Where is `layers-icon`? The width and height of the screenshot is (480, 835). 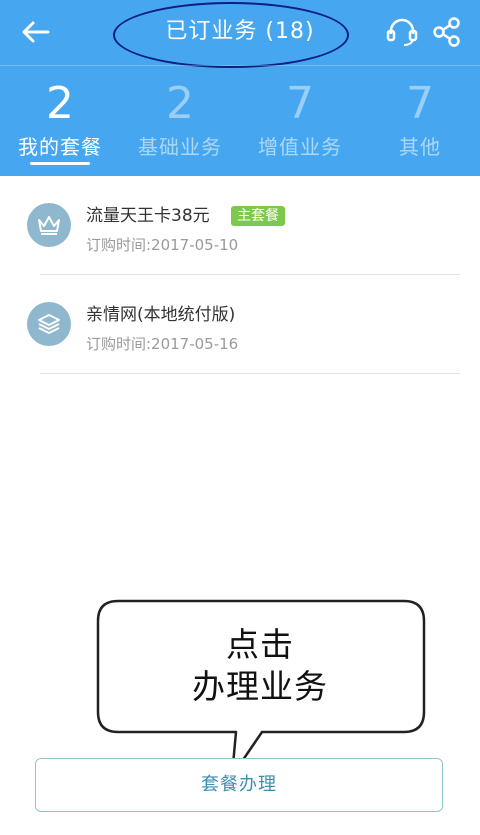 layers-icon is located at coordinates (49, 324).